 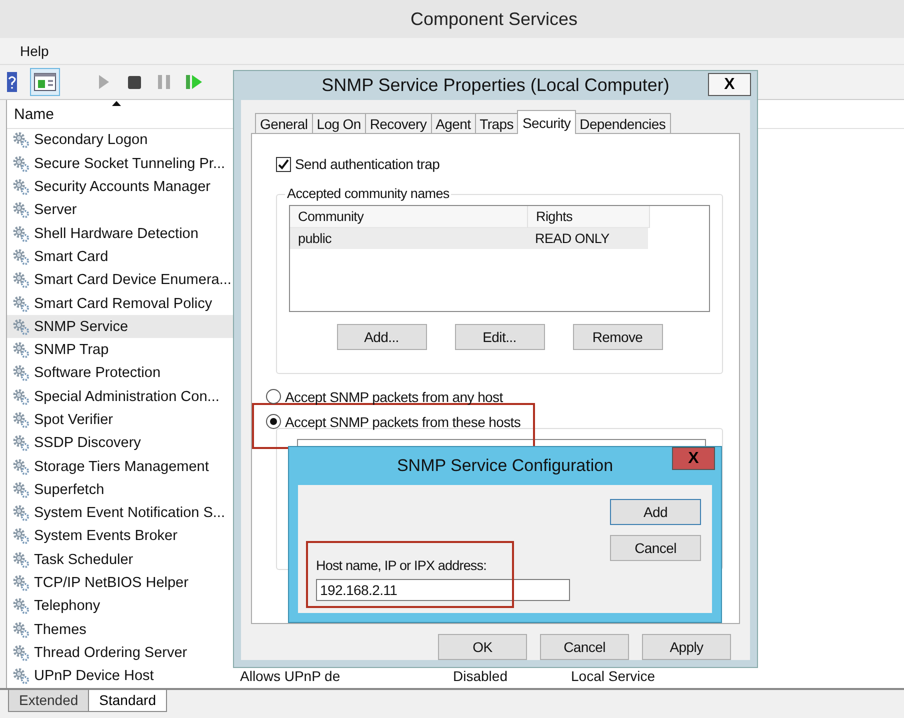 I want to click on service-name: SNMP Trap, so click(x=71, y=350).